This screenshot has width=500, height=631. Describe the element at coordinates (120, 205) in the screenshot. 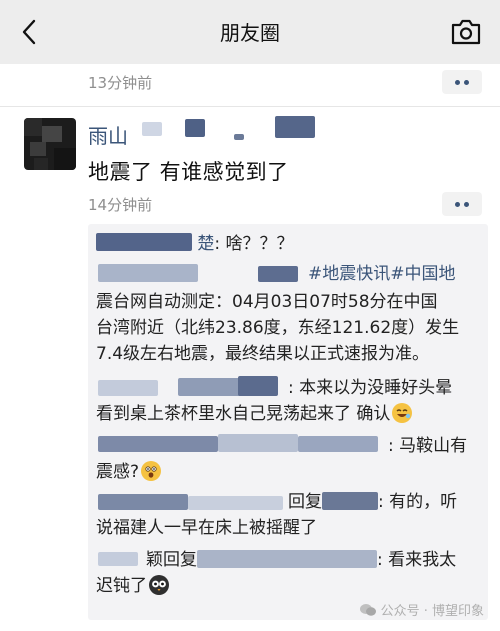

I see `post-timestamp: 14分钟前` at that location.